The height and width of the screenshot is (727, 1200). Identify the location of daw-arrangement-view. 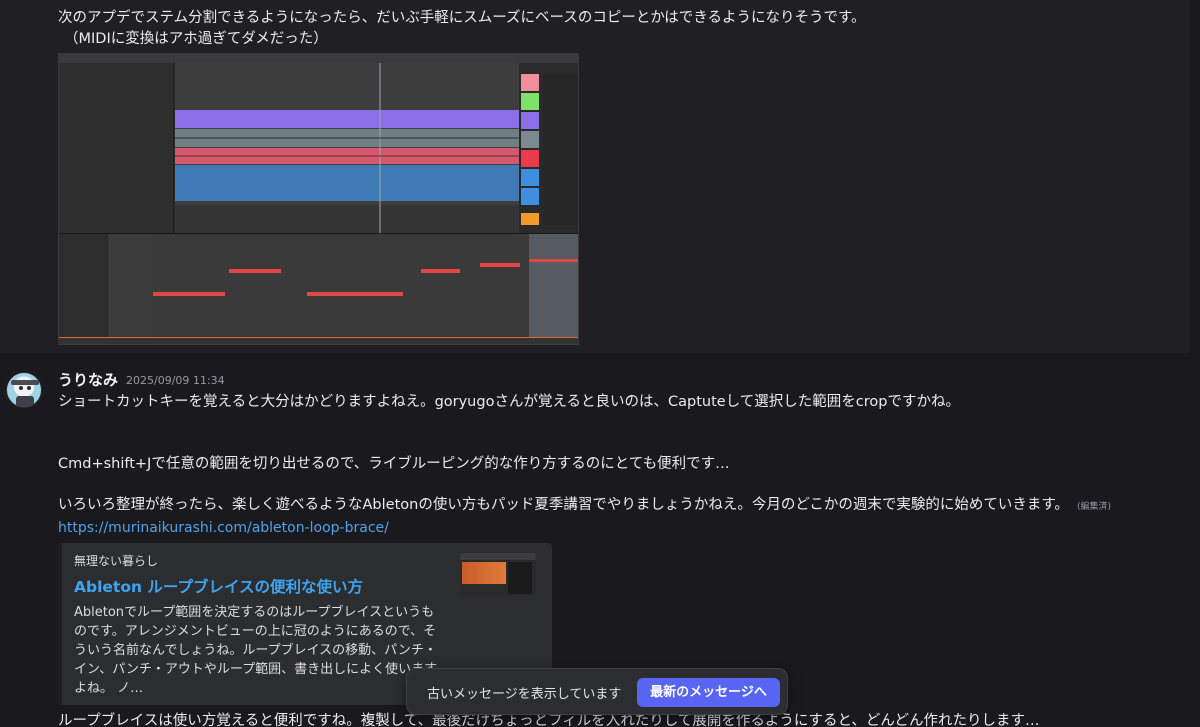
(347, 148).